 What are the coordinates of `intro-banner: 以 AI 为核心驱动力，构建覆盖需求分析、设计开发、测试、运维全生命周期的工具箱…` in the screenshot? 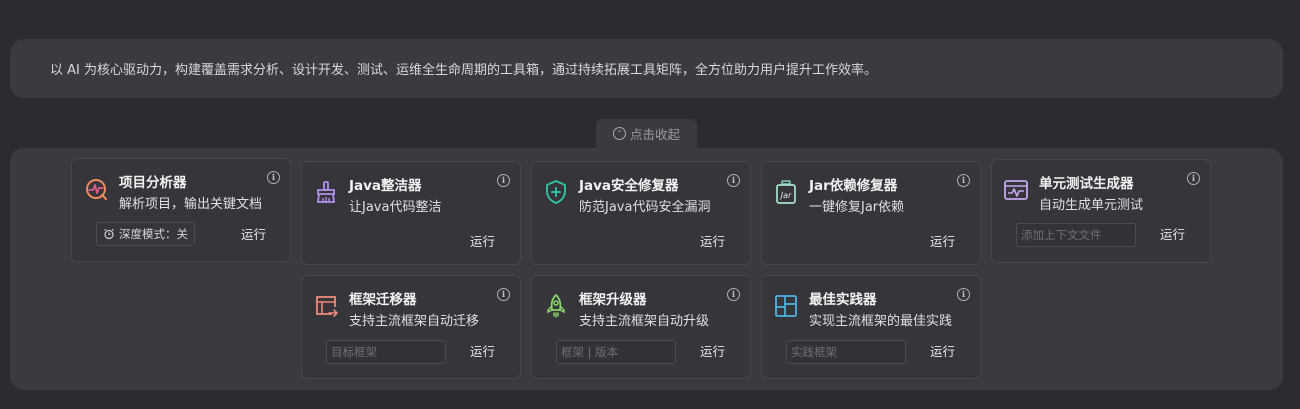 It's located at (646, 68).